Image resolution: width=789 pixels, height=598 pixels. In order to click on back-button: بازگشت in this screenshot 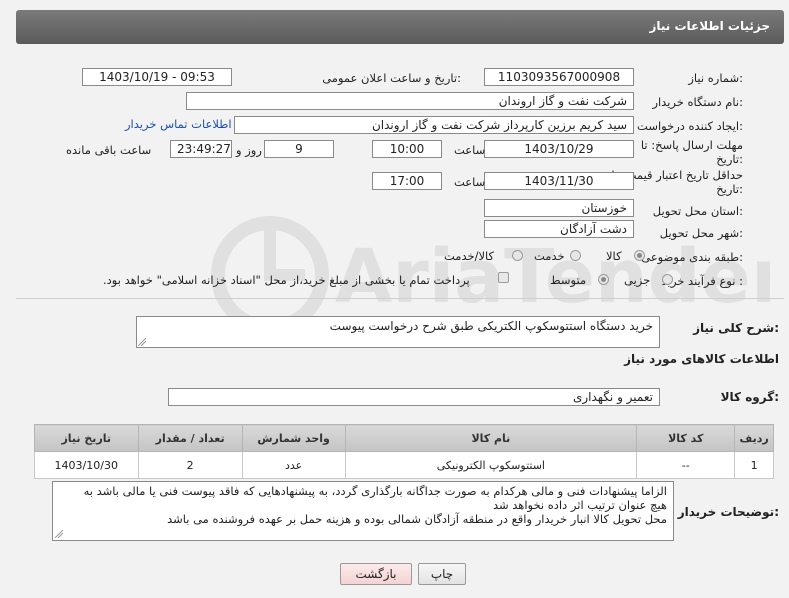, I will do `click(376, 574)`.